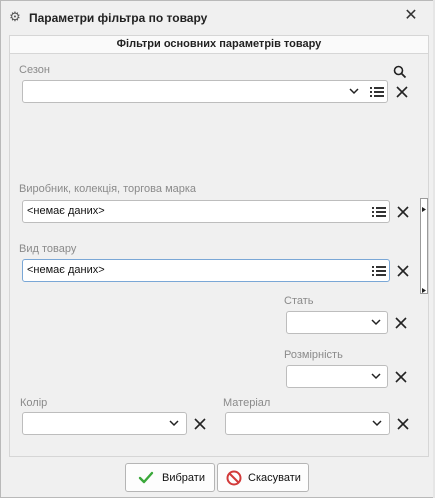  I want to click on scroll-up-icon, so click(424, 207).